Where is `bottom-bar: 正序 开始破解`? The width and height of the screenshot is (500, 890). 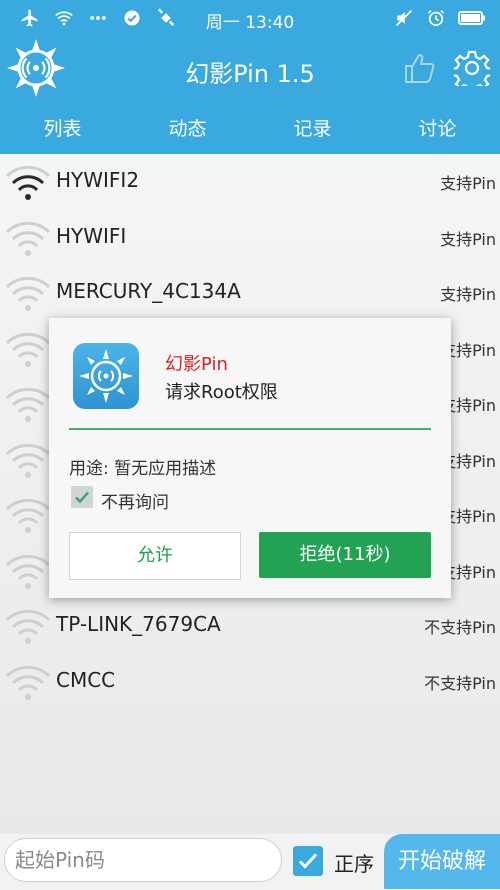 bottom-bar: 正序 开始破解 is located at coordinates (250, 861).